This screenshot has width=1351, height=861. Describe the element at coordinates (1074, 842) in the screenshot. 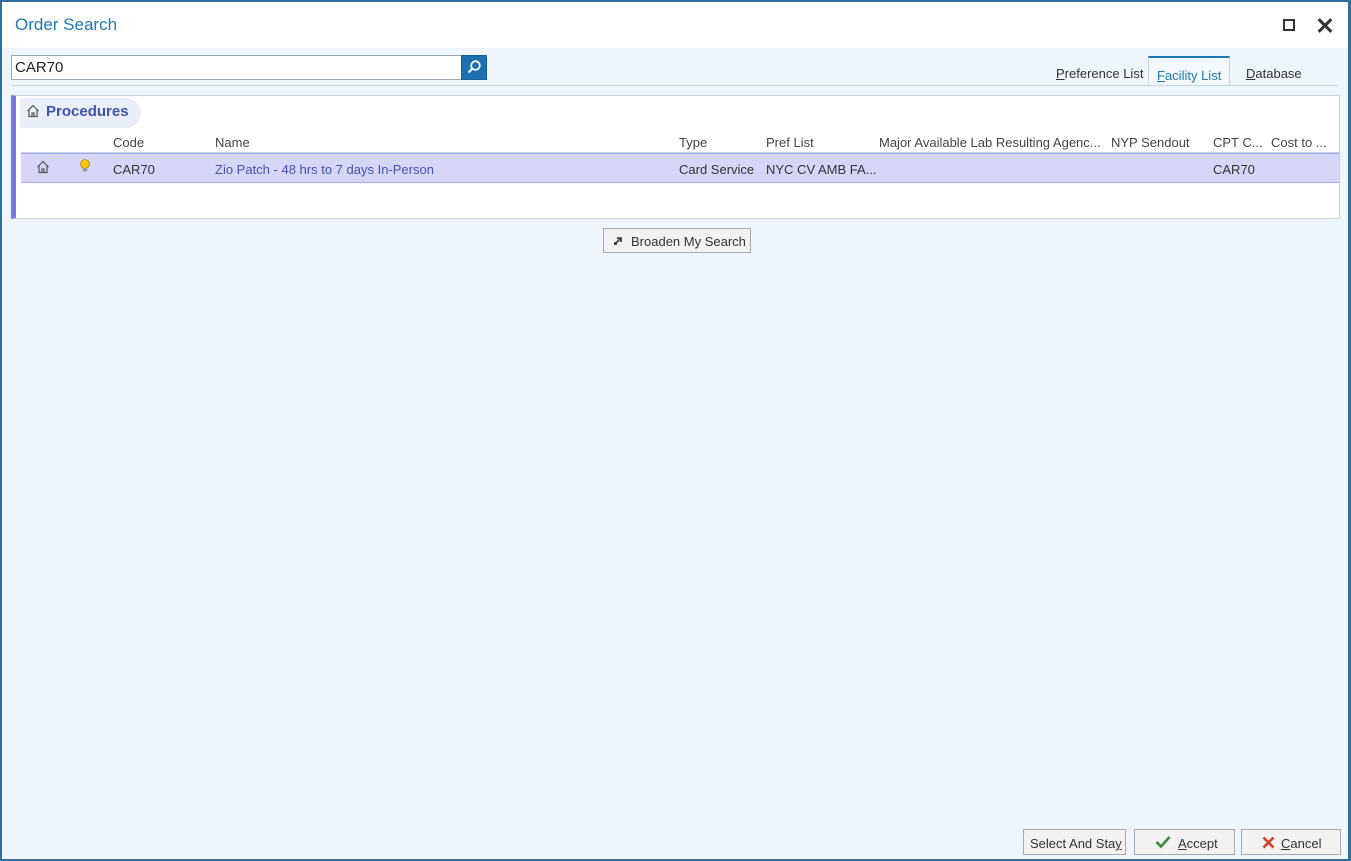

I see `select-and-stay-button: Select And Stay` at that location.